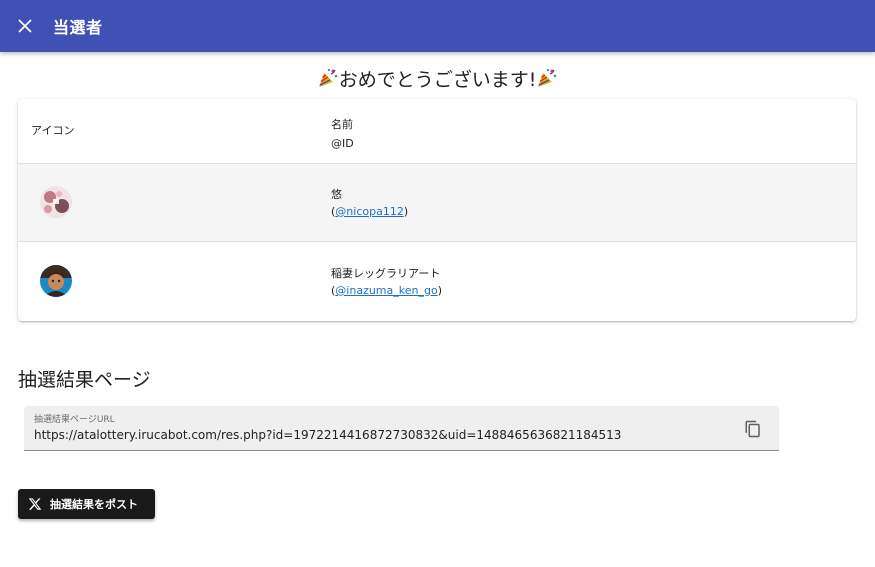 Image resolution: width=875 pixels, height=567 pixels. Describe the element at coordinates (342, 124) in the screenshot. I see `column-header-name-label: 名前` at that location.